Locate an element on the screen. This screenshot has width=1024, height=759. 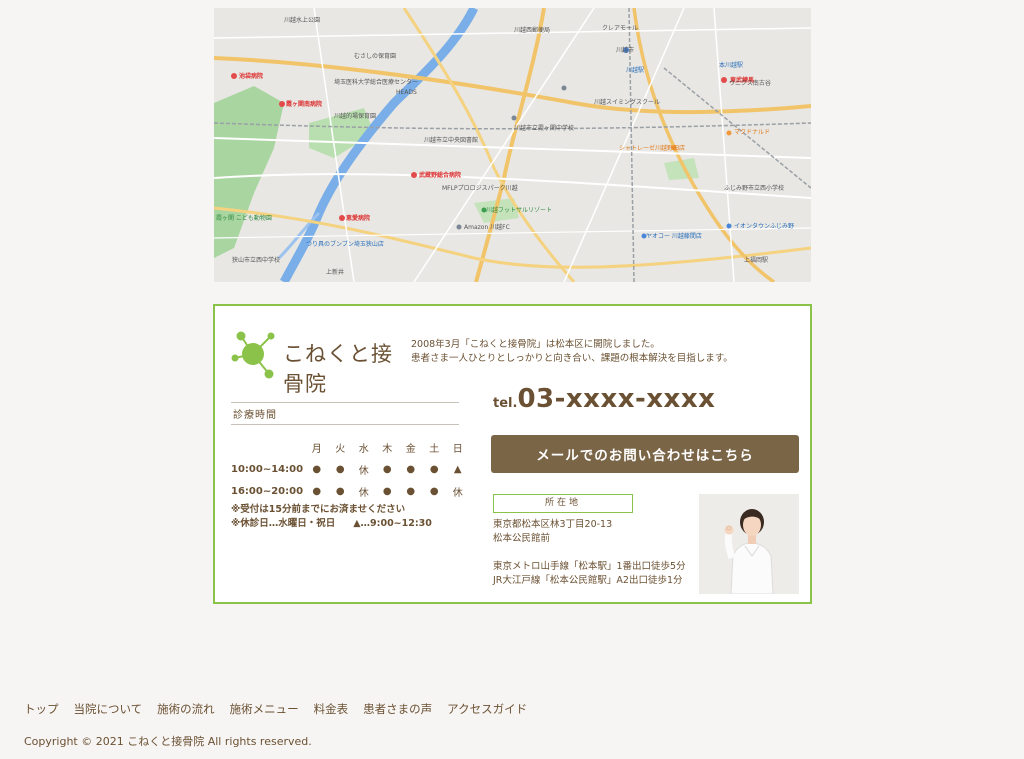
map-place-label: 霞ヶ関南病院 is located at coordinates (304, 104).